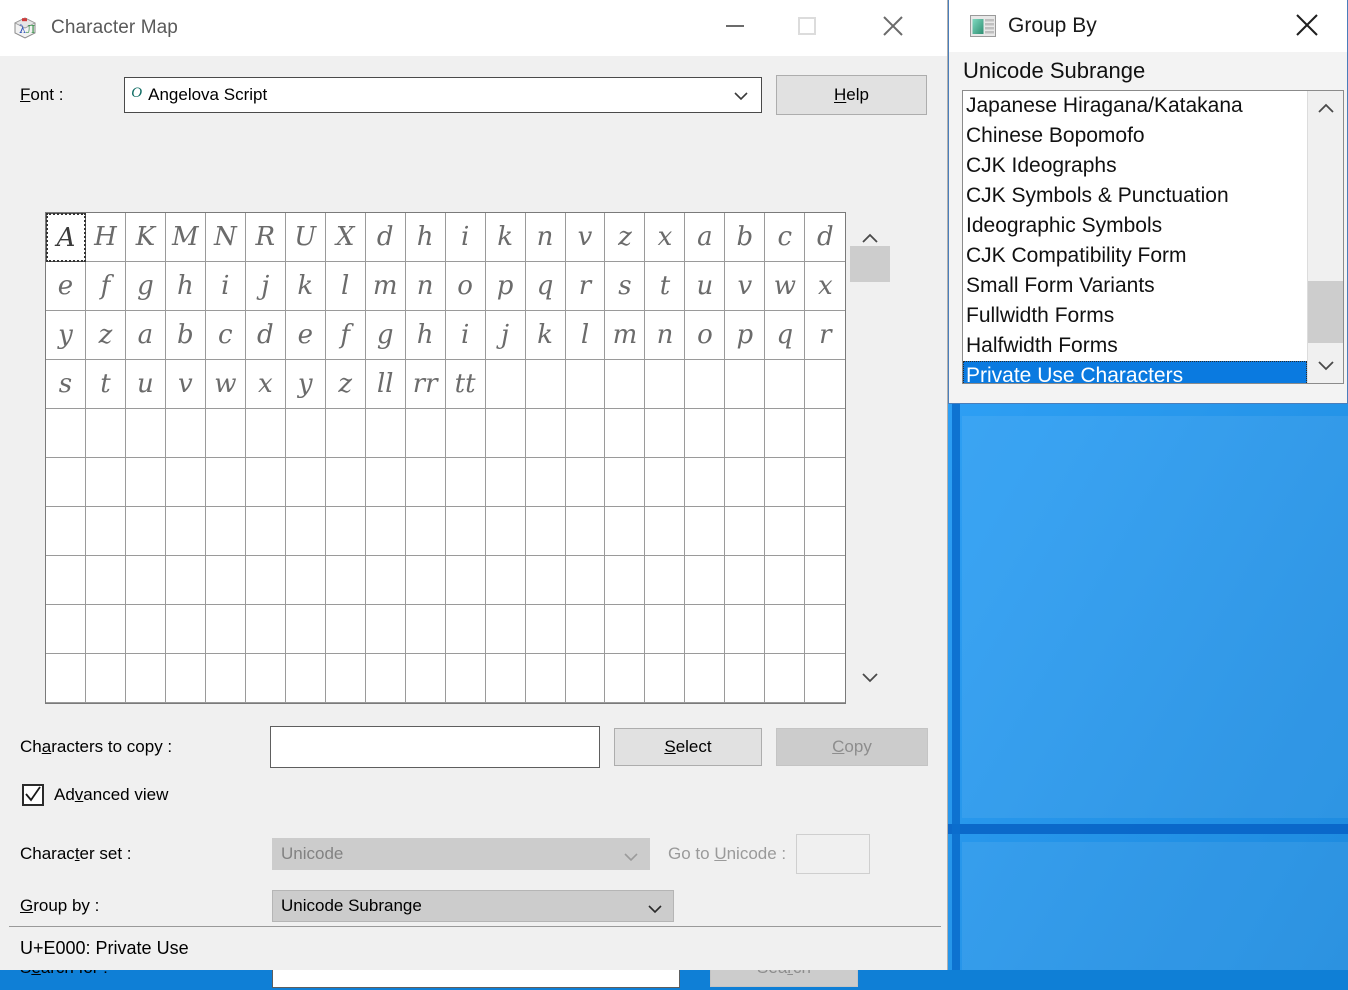 The image size is (1348, 990). I want to click on character-cell: A, so click(66, 237).